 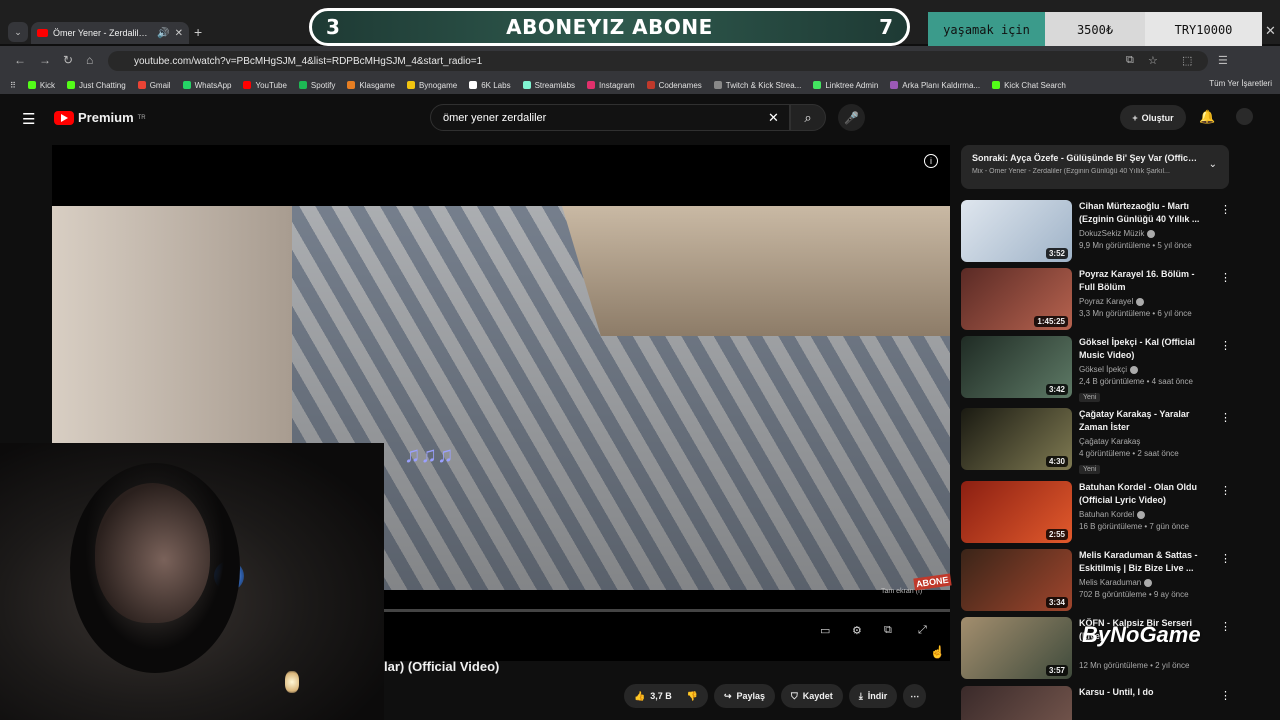 I want to click on tab-close-icon: ✕, so click(x=179, y=33).